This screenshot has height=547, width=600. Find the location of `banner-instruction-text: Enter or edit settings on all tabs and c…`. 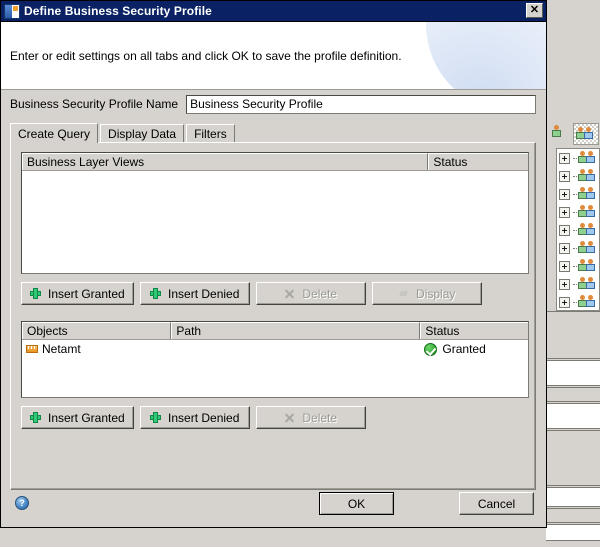

banner-instruction-text: Enter or edit settings on all tabs and c… is located at coordinates (206, 56).